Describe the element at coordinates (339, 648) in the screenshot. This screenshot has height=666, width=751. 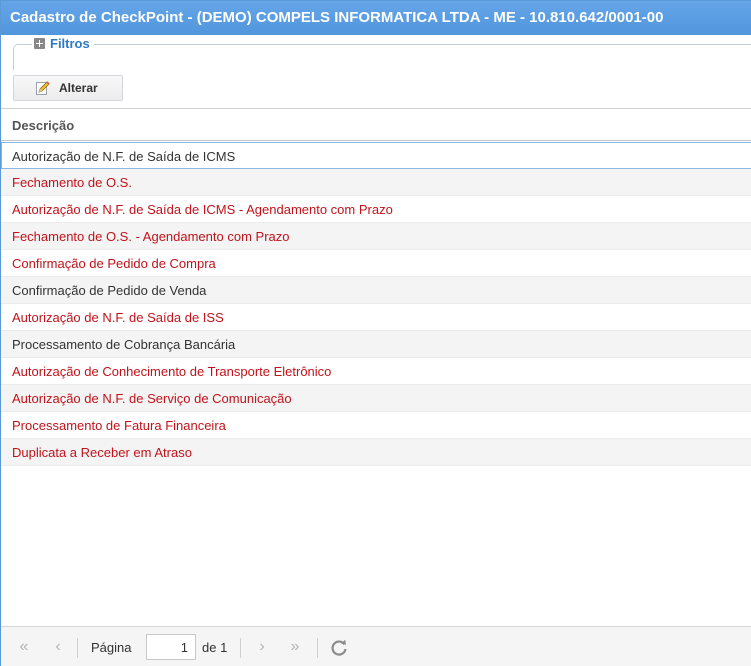
I see `refresh-icon` at that location.